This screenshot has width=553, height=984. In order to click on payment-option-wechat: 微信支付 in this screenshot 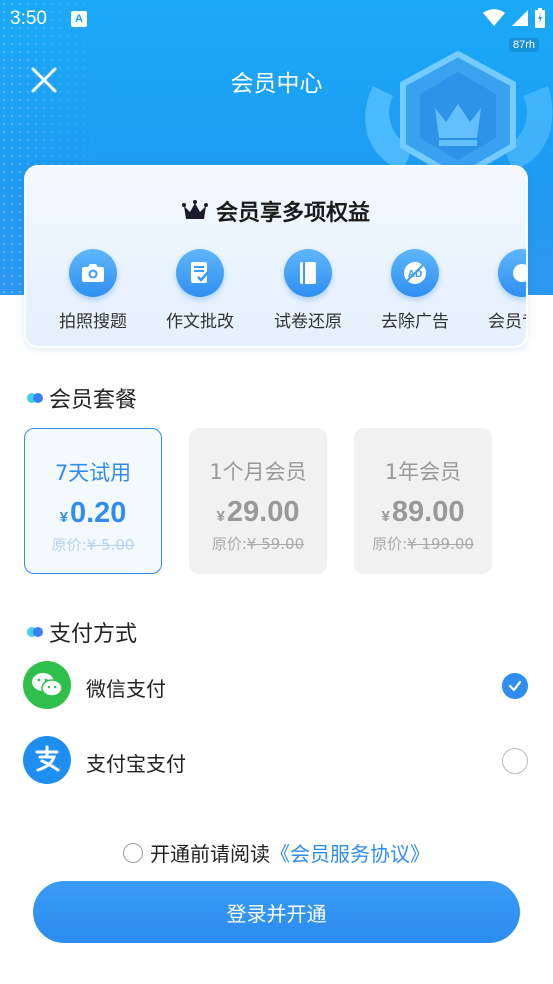, I will do `click(278, 685)`.